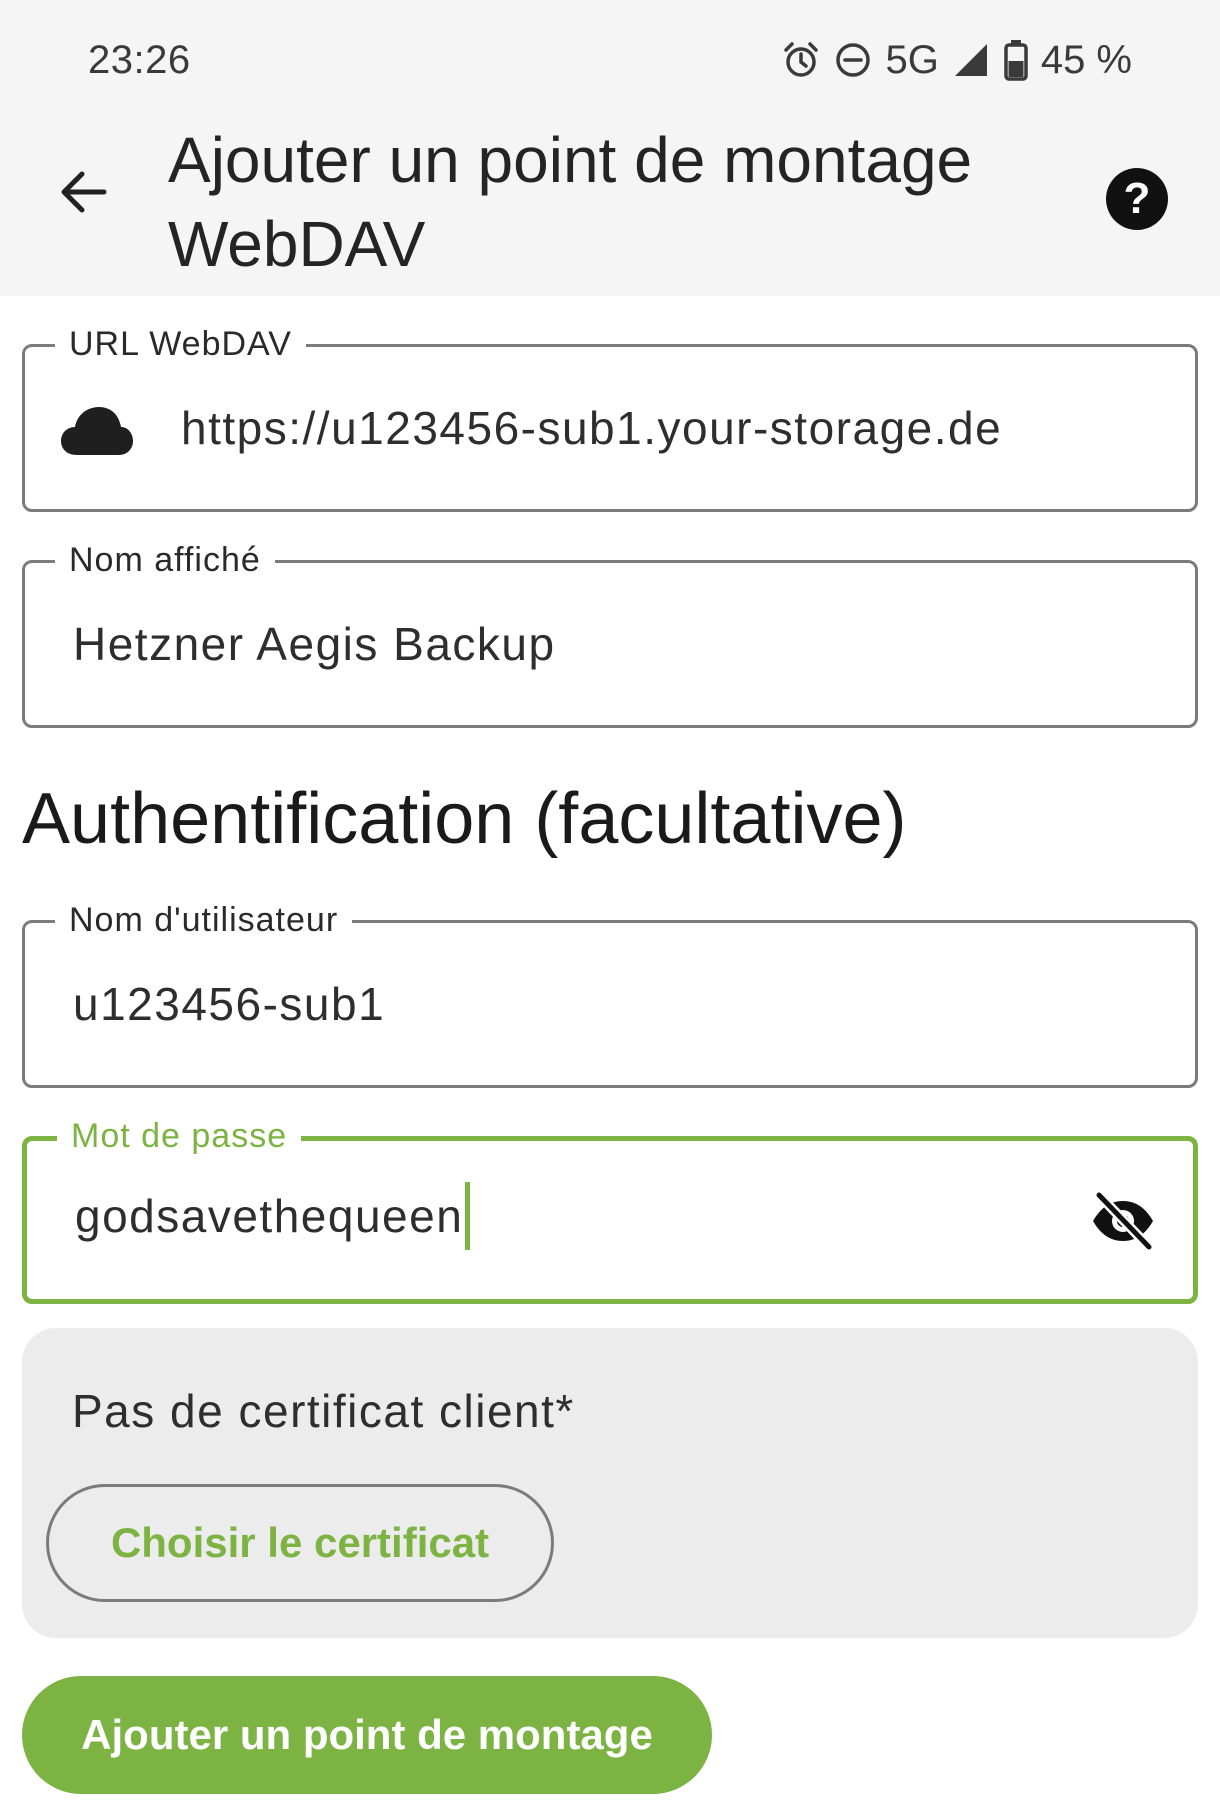  What do you see at coordinates (971, 60) in the screenshot?
I see `signal-icon` at bounding box center [971, 60].